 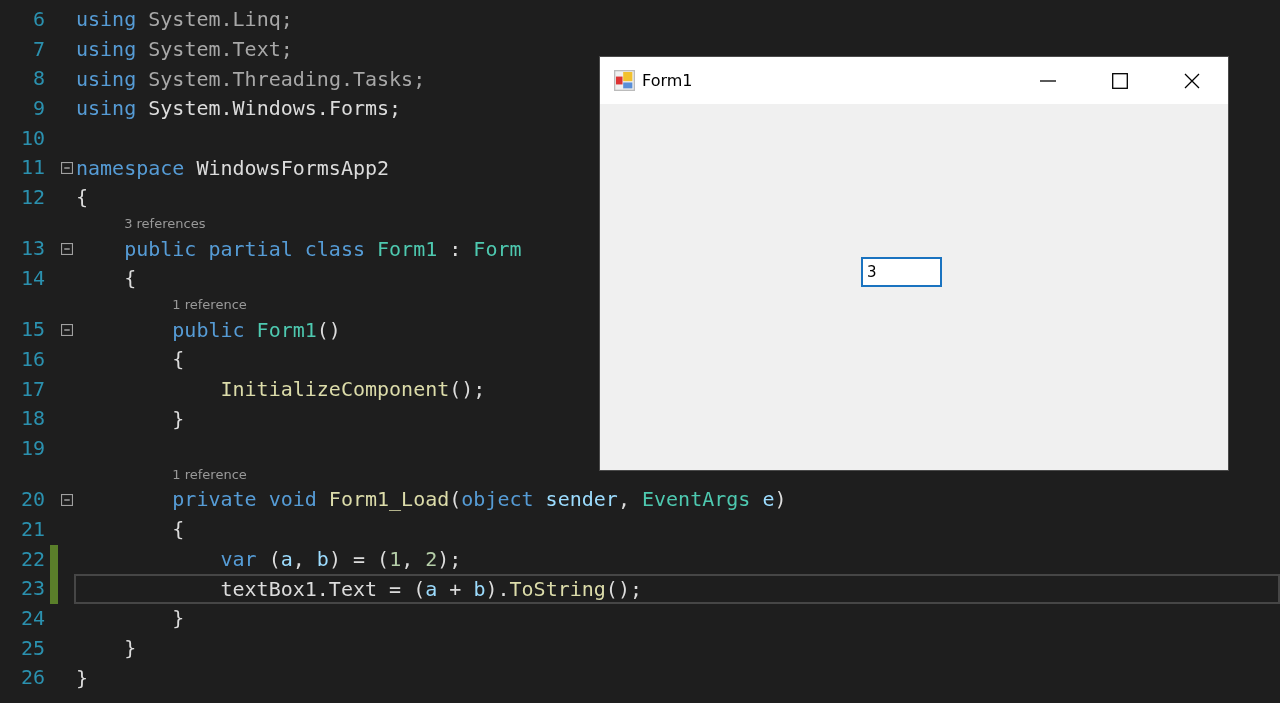 What do you see at coordinates (38, 49) in the screenshot?
I see `line-number: 7` at bounding box center [38, 49].